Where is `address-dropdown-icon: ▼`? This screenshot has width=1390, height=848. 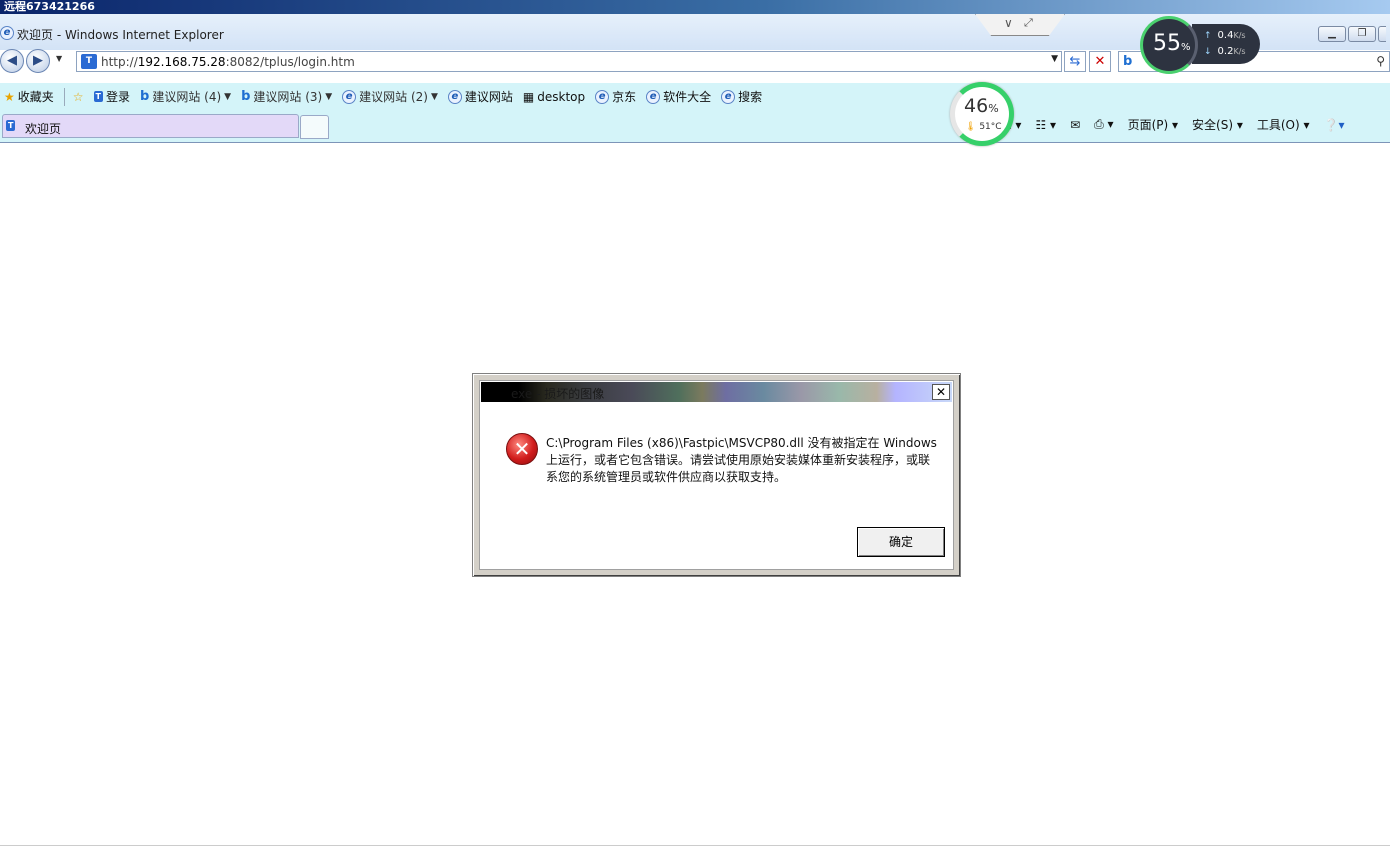 address-dropdown-icon: ▼ is located at coordinates (1054, 59).